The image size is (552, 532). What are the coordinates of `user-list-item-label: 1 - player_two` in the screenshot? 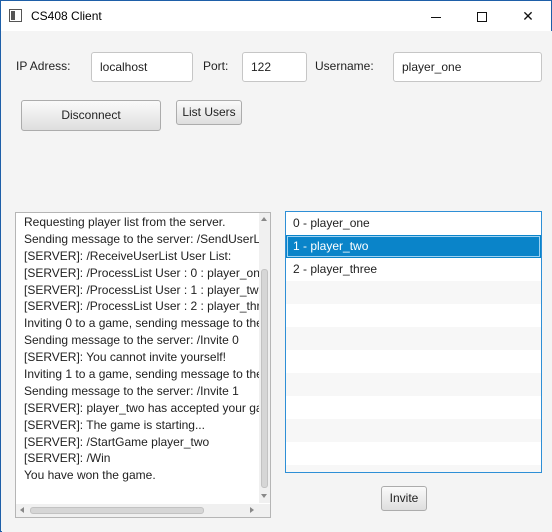 It's located at (331, 246).